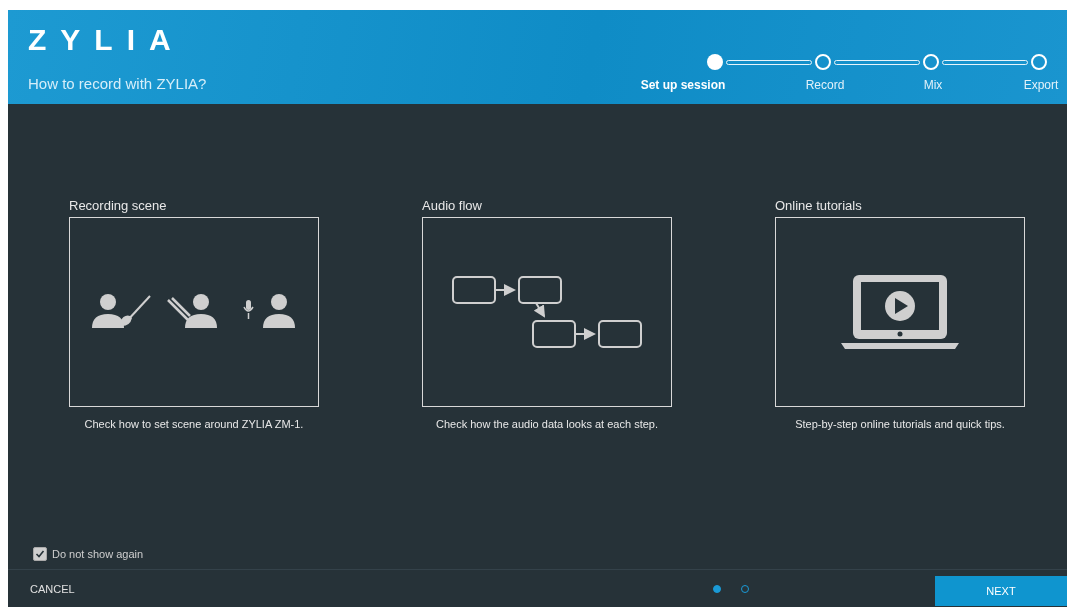 This screenshot has width=1067, height=607. I want to click on step-label: Mix, so click(933, 85).